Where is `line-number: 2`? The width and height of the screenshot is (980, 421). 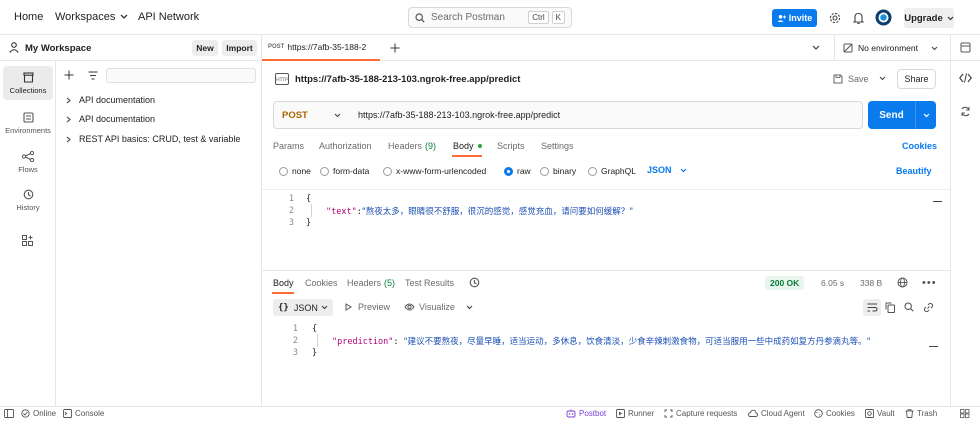
line-number: 2 is located at coordinates (291, 211).